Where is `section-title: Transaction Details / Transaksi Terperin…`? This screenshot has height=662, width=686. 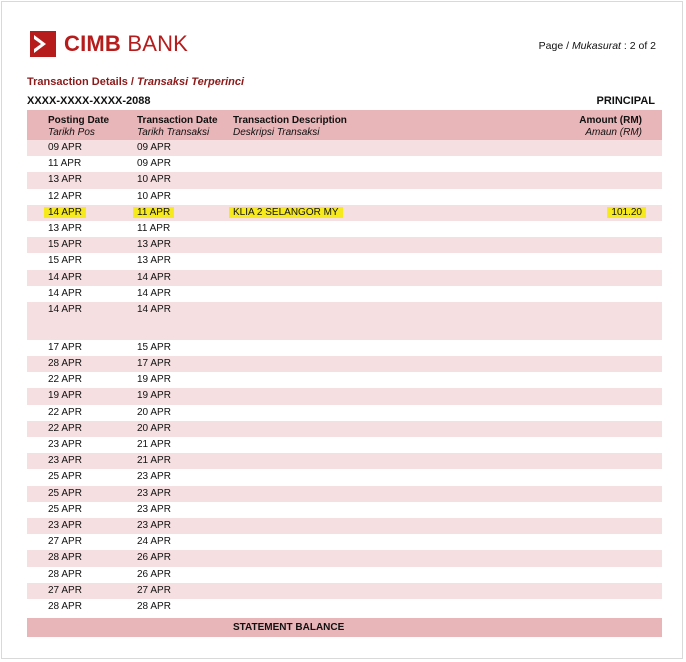
section-title: Transaction Details / Transaksi Terperin… is located at coordinates (135, 82).